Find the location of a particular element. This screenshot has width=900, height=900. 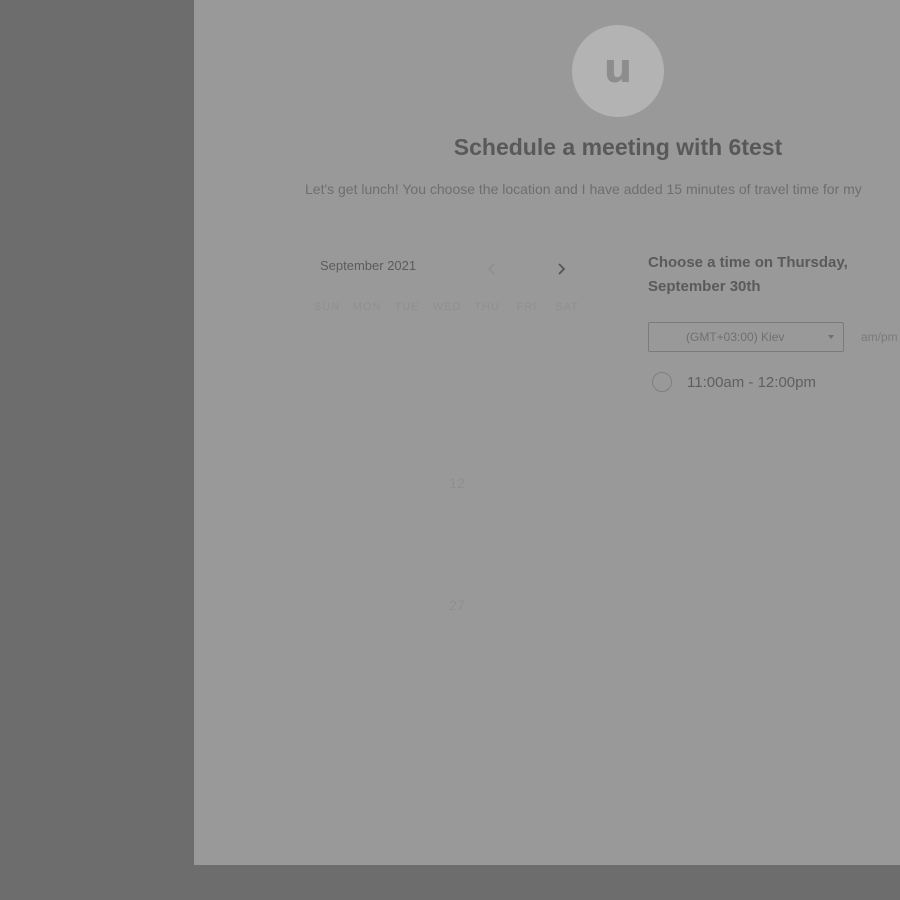

weekday-label: MON is located at coordinates (367, 307).